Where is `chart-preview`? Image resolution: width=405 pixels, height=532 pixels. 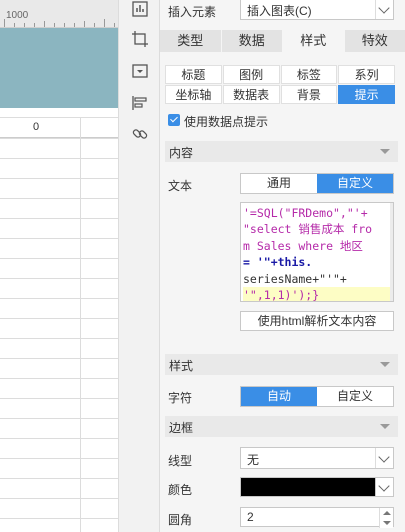
chart-preview is located at coordinates (59, 68).